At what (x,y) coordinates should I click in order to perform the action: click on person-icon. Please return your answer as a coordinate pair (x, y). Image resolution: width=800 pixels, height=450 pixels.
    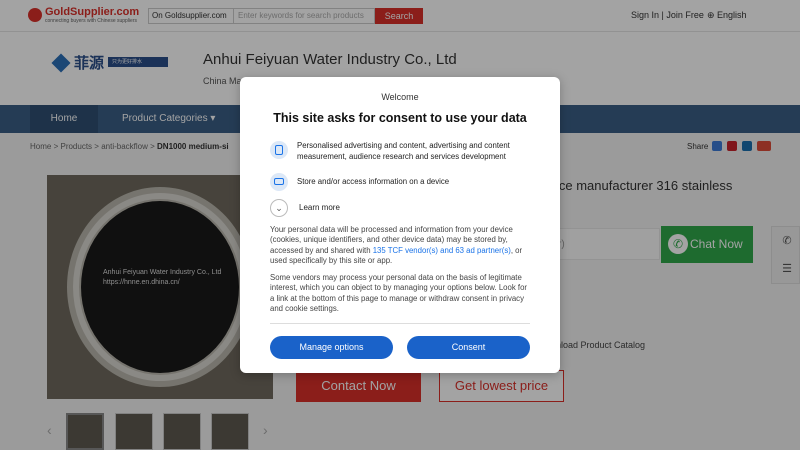
    Looking at the image, I should click on (279, 150).